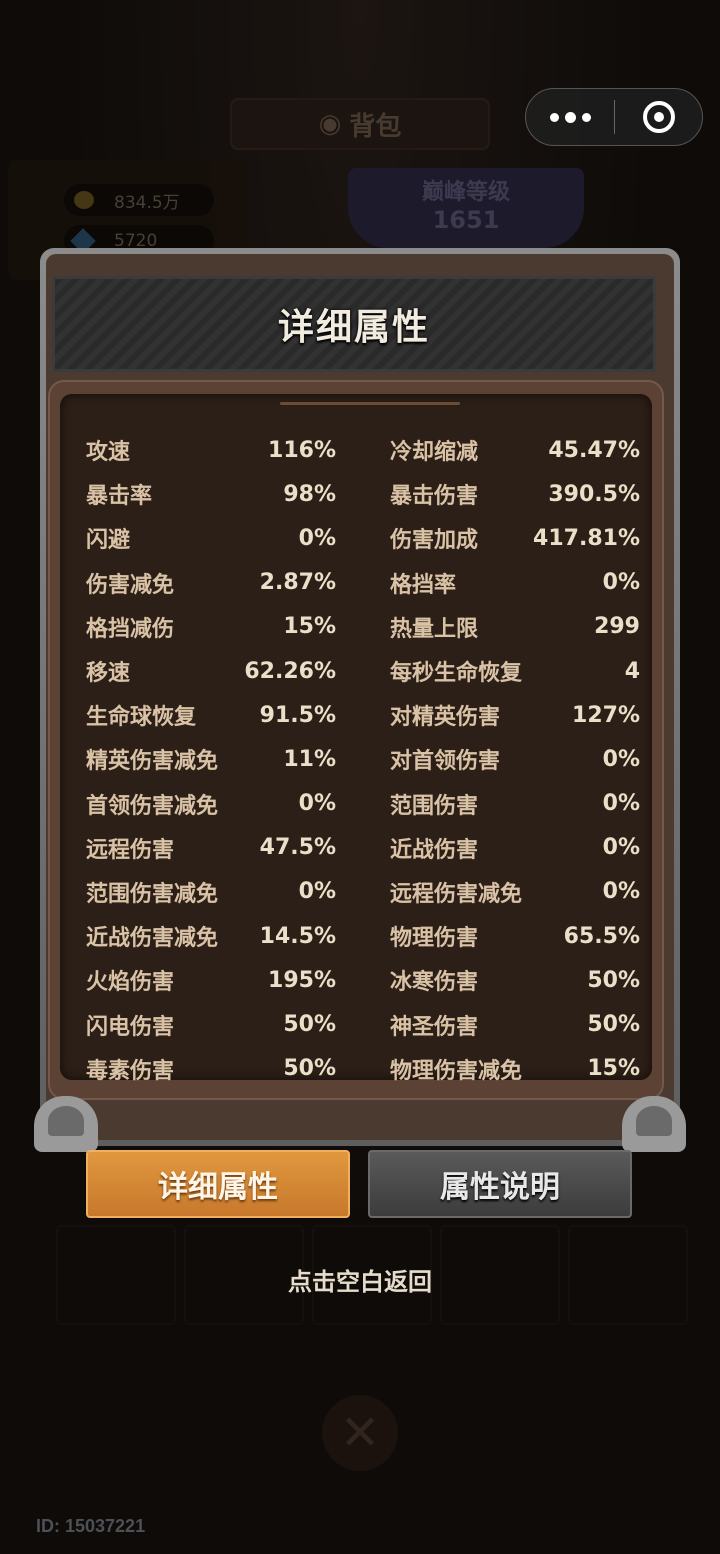 The width and height of the screenshot is (720, 1554). What do you see at coordinates (515, 583) in the screenshot?
I see `stat-row: 格挡率 0%` at bounding box center [515, 583].